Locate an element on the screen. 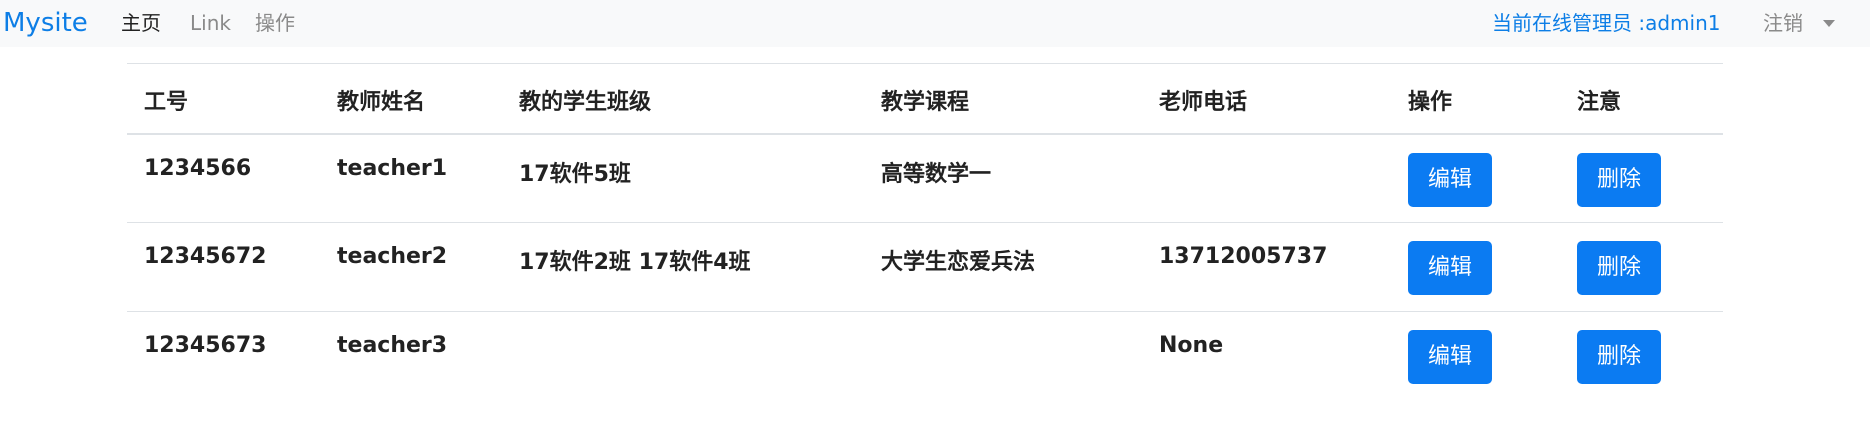  column-header-course: 教学课程 is located at coordinates (1003, 99).